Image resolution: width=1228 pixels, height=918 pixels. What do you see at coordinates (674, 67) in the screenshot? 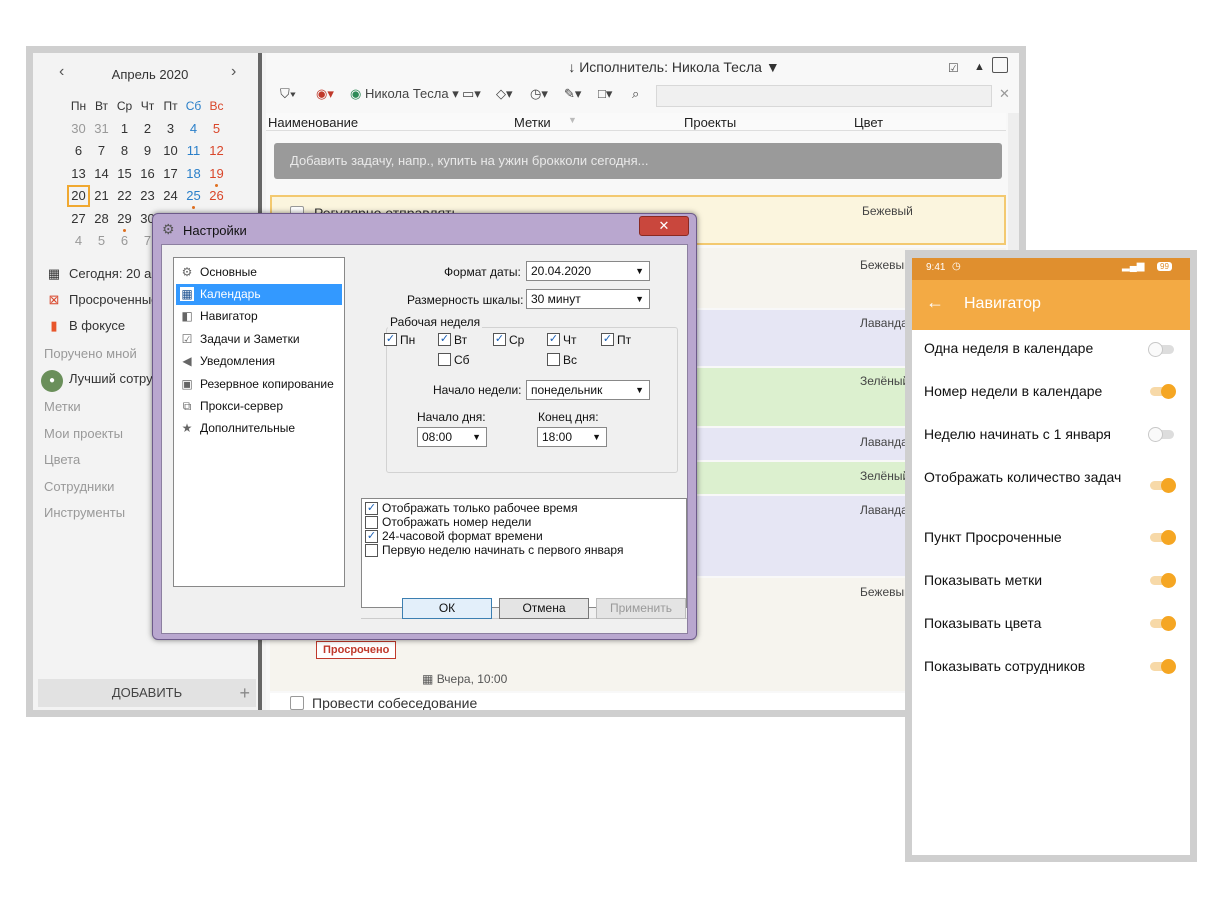
I see `assignee-filter: ↓ Исполнитель: Никола Тесла ▼` at bounding box center [674, 67].